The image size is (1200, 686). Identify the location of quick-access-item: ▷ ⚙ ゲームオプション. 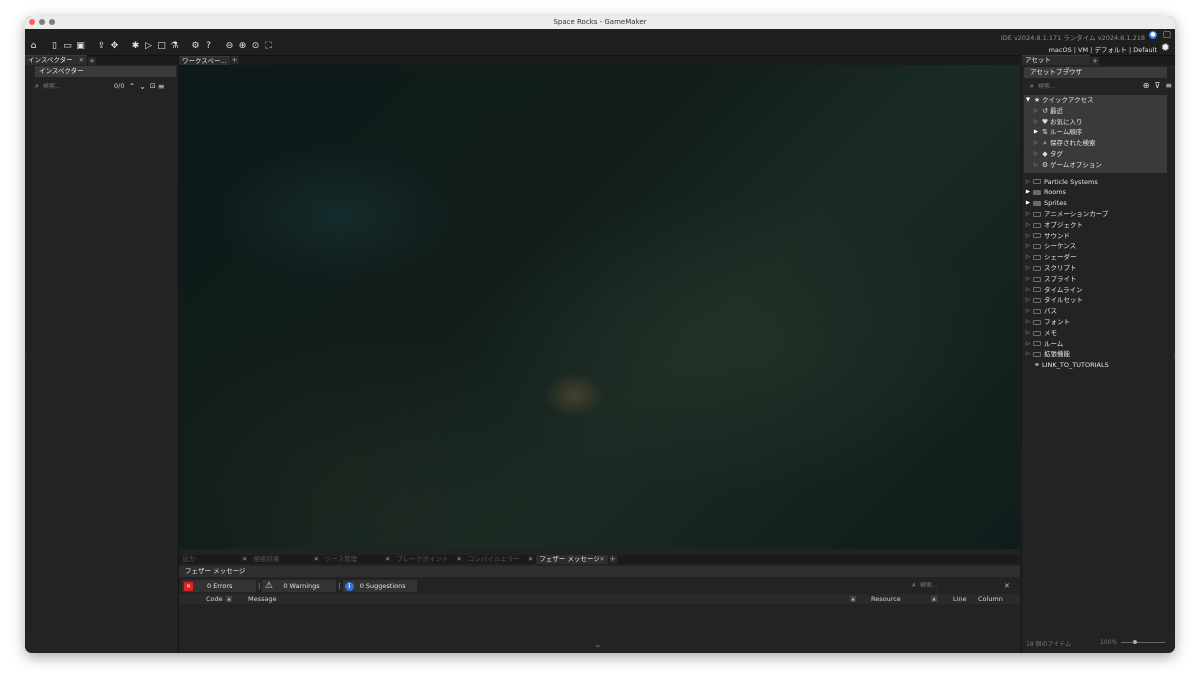
(1095, 165).